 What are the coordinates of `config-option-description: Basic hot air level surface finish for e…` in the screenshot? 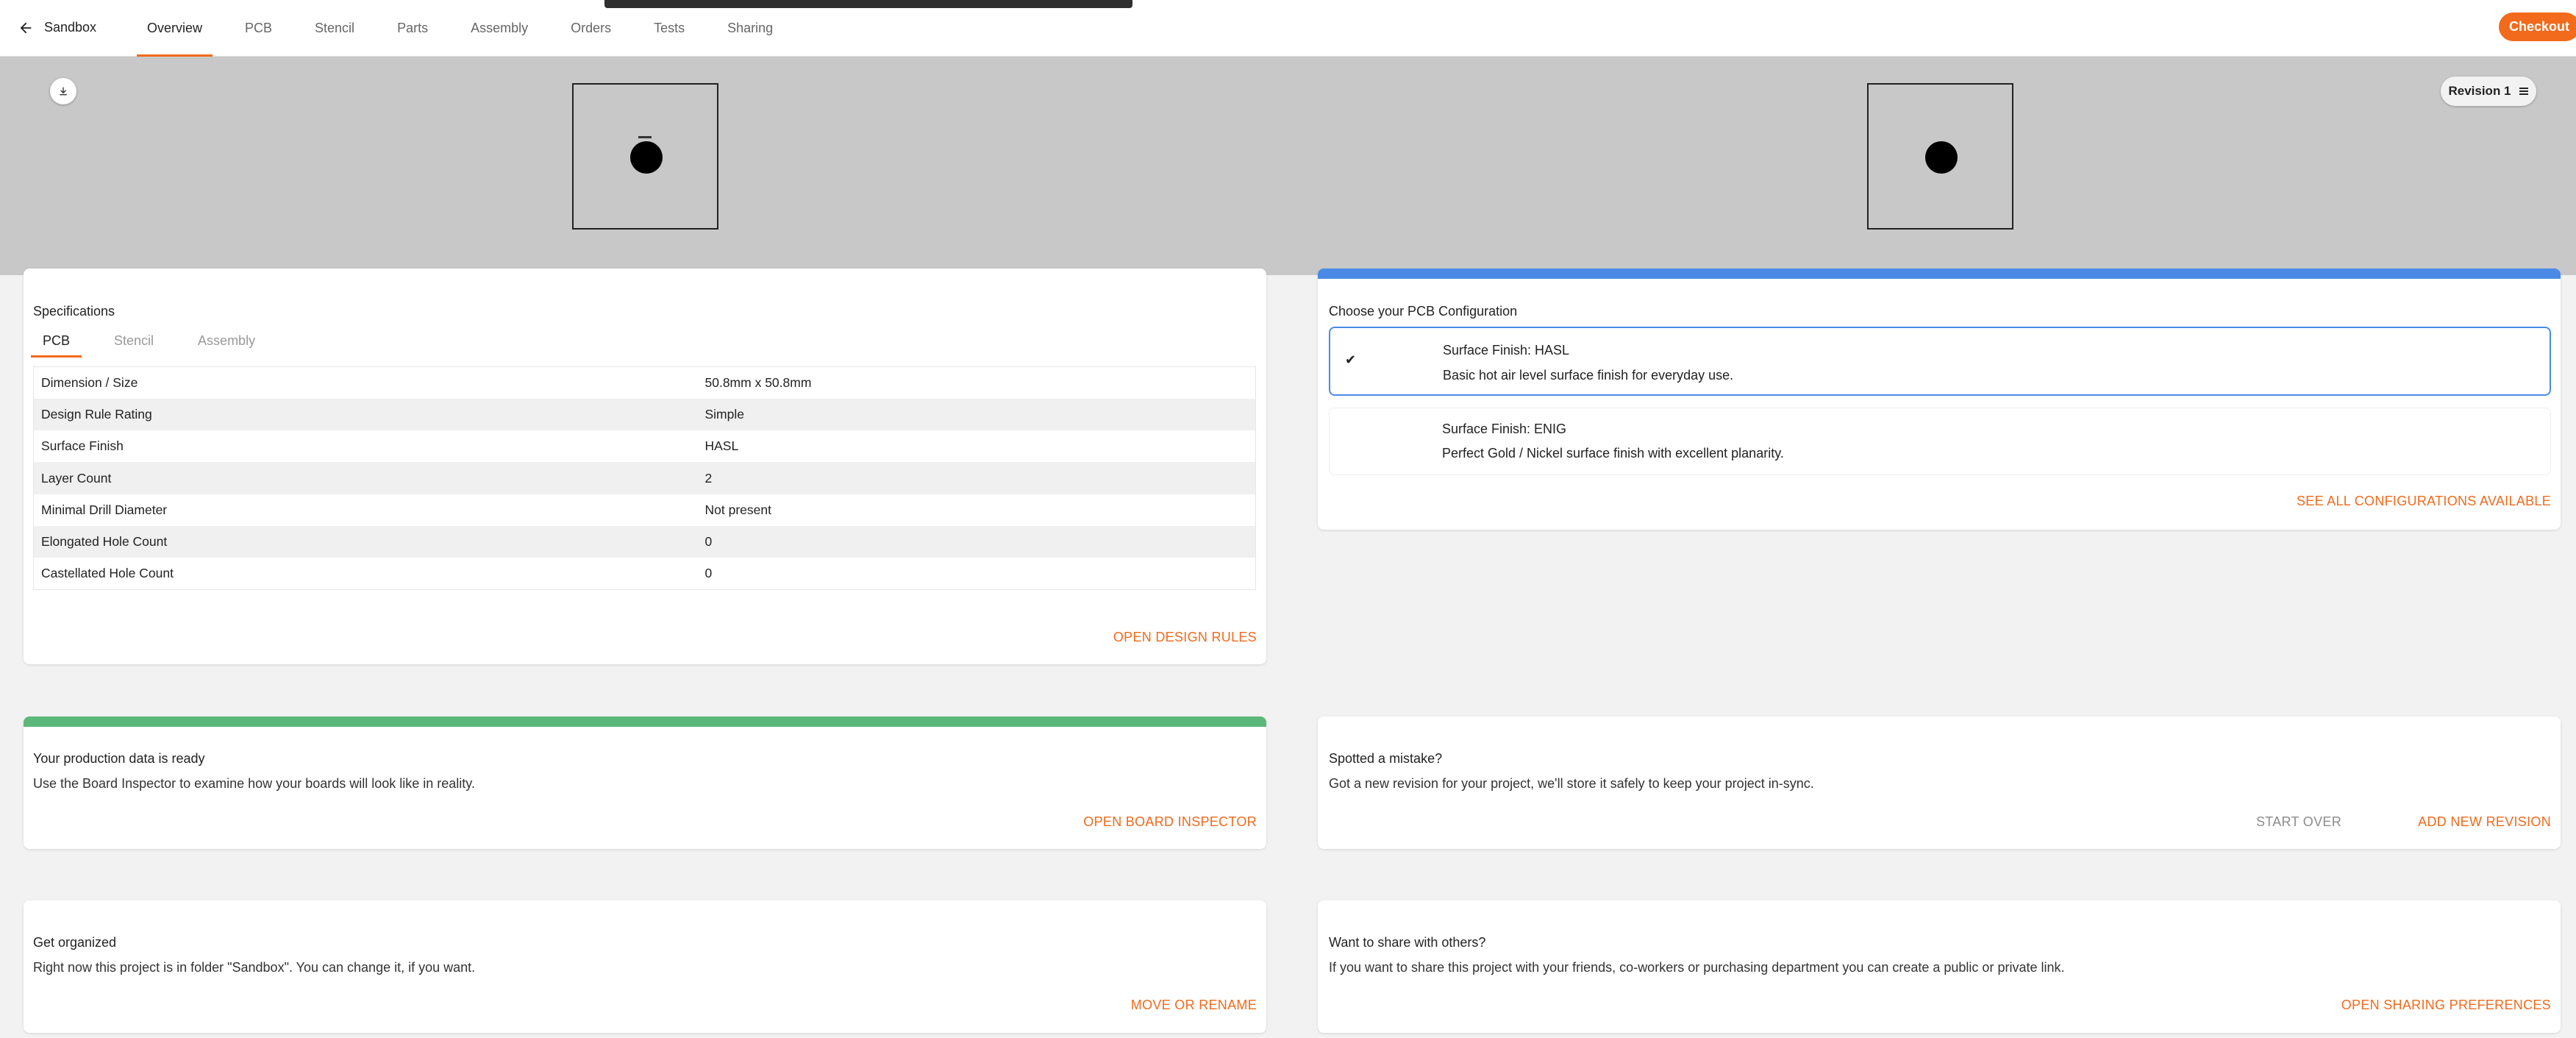 It's located at (1588, 375).